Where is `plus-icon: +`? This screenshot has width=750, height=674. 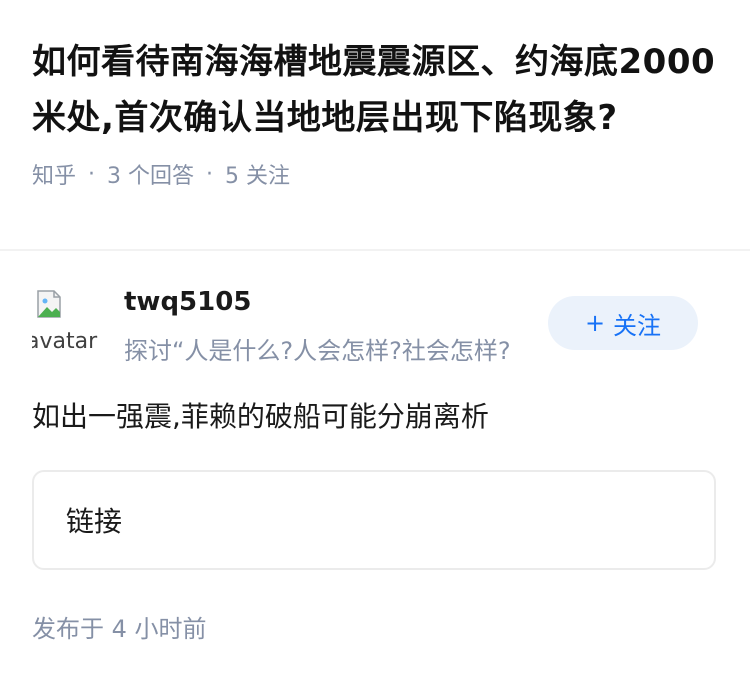 plus-icon: + is located at coordinates (595, 323).